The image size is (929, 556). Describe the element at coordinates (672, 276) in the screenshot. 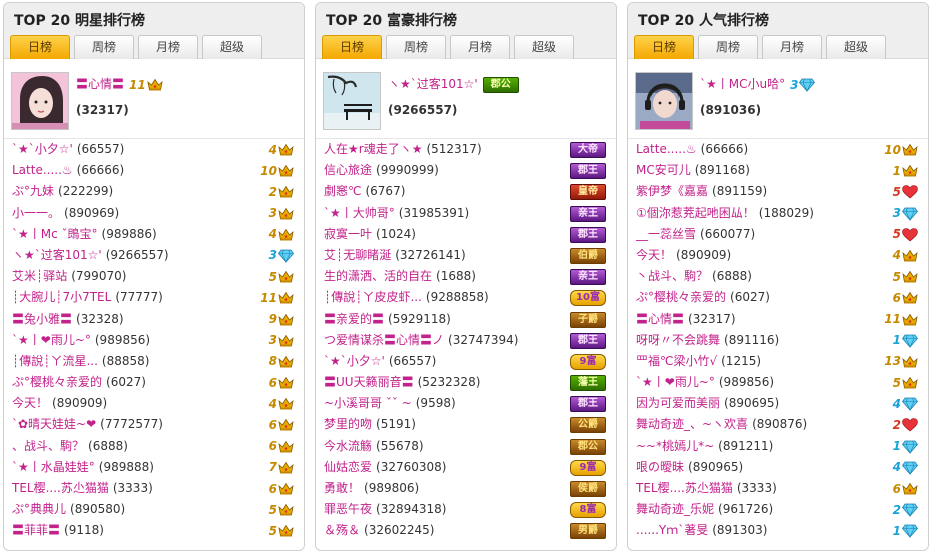

I see `user-name: 丶战斗、駒？` at that location.